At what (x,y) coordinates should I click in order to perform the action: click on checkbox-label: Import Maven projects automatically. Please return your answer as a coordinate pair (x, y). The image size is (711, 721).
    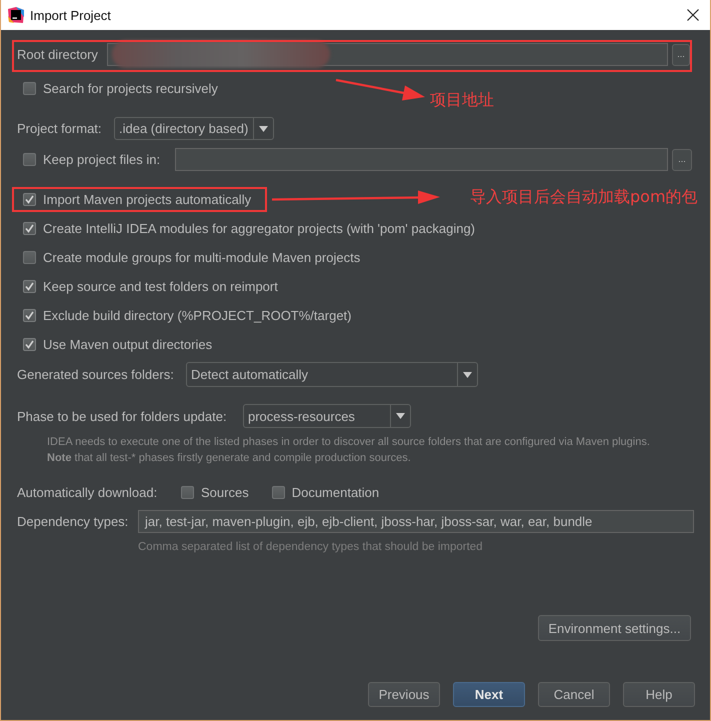
    Looking at the image, I should click on (147, 199).